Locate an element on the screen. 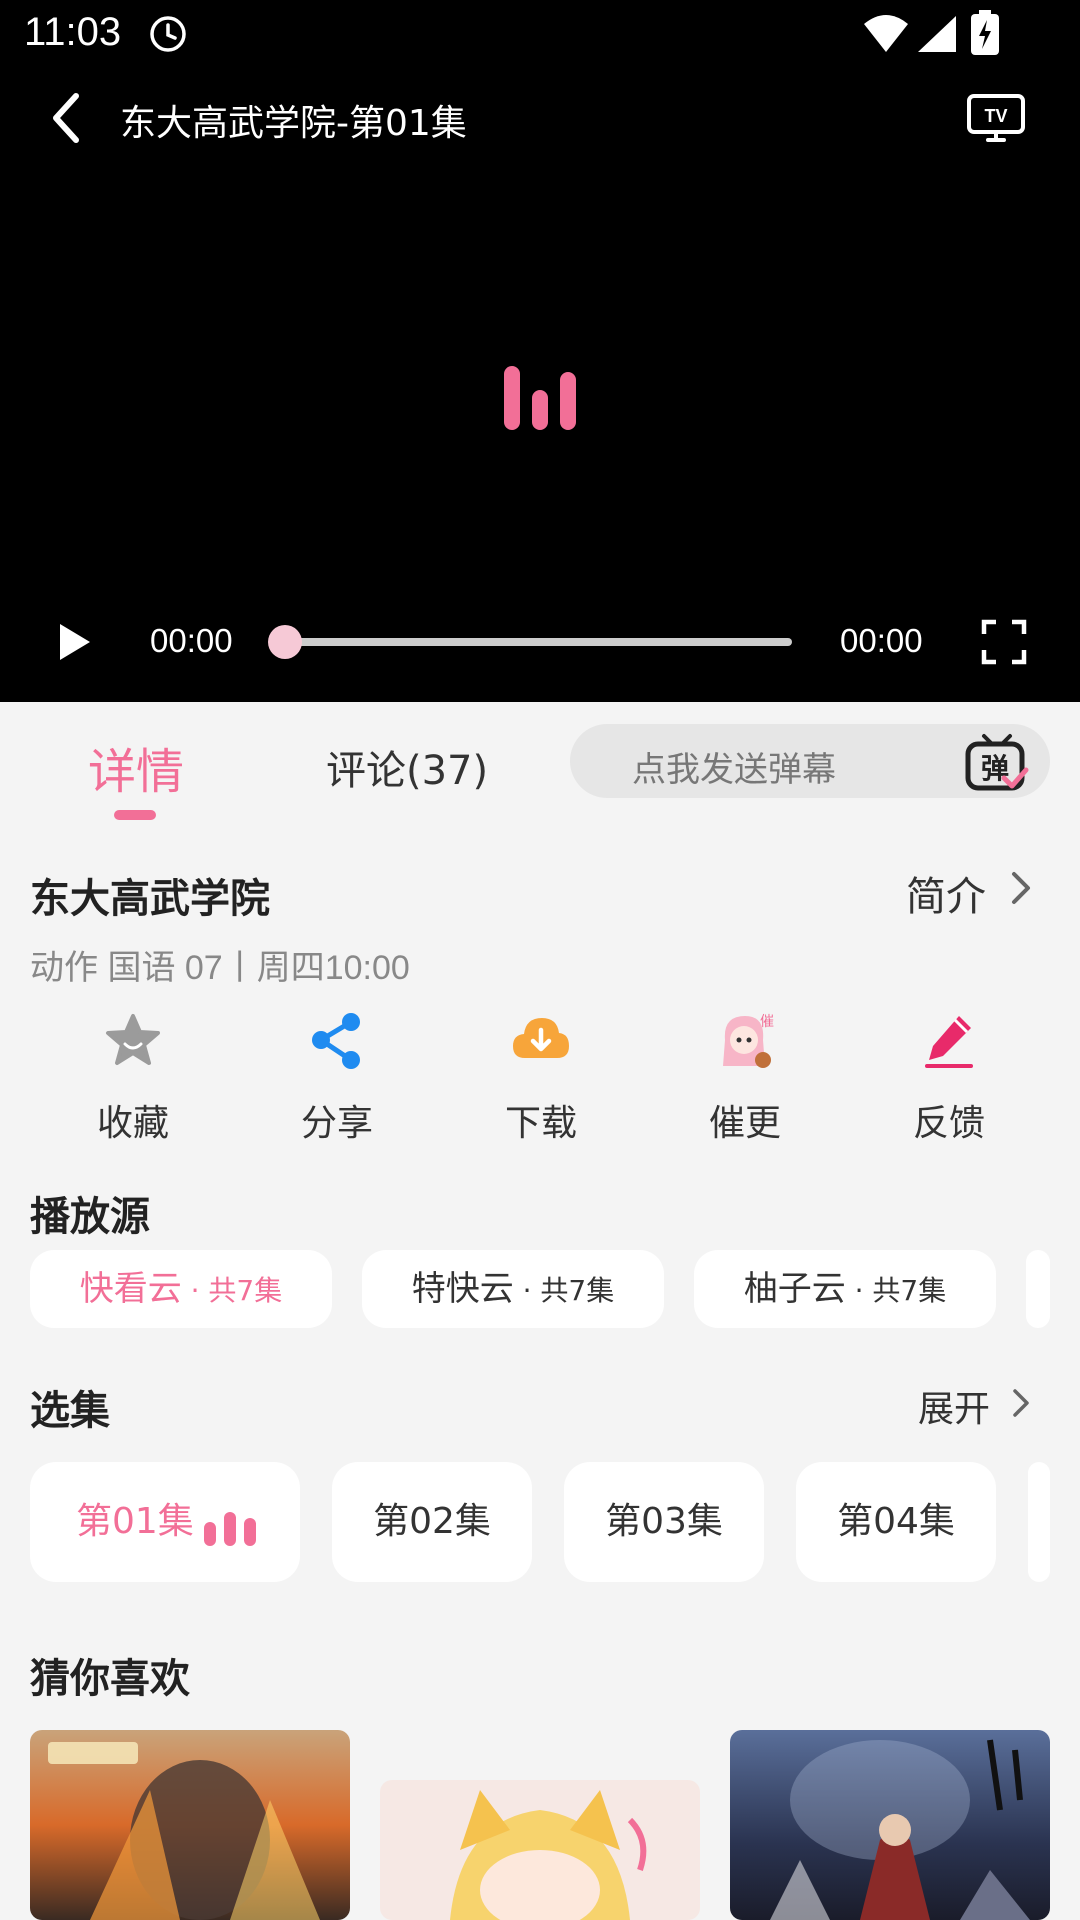 The height and width of the screenshot is (1920, 1080). download-label: 下载 is located at coordinates (540, 1123).